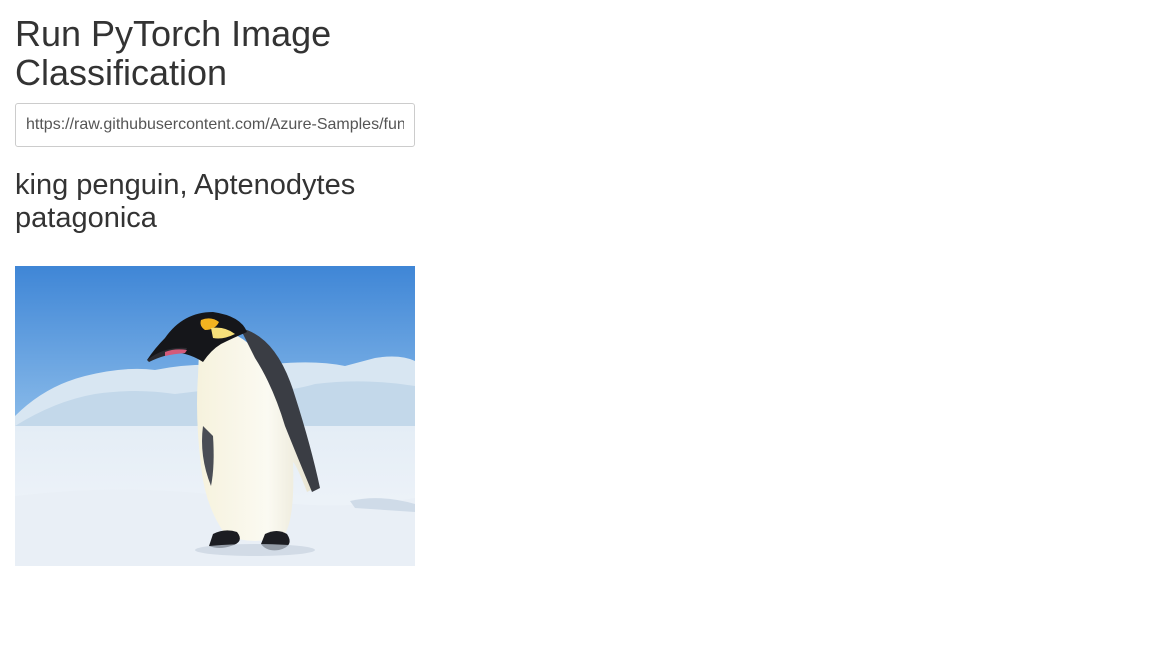 The height and width of the screenshot is (648, 1152). I want to click on page-title: Run PyTorch Image Classification, so click(173, 53).